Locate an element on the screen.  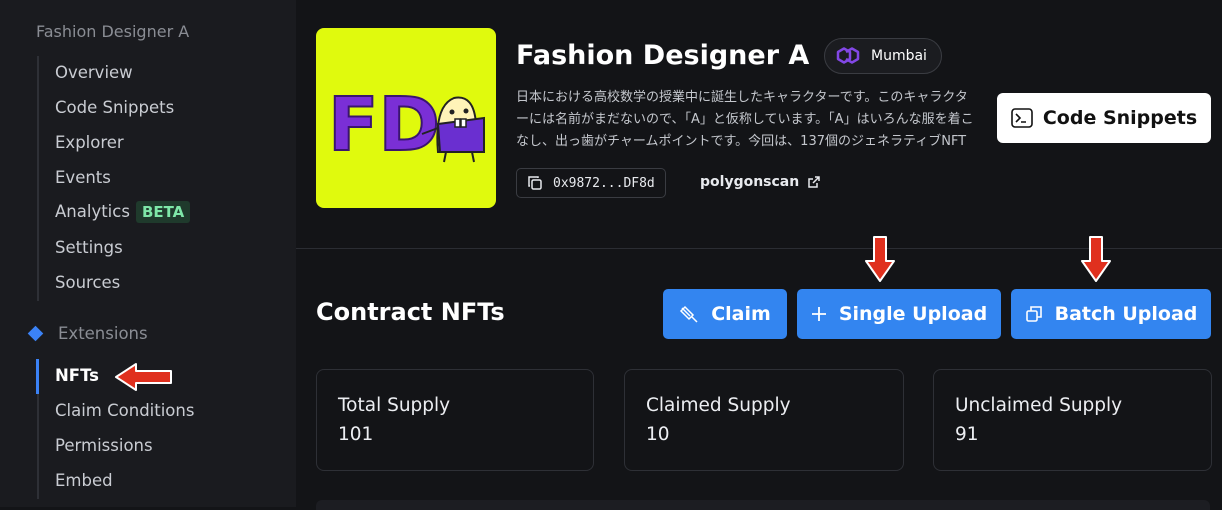
stat-card-unclaimed-supply: Unclaimed Supply 91 is located at coordinates (1072, 420).